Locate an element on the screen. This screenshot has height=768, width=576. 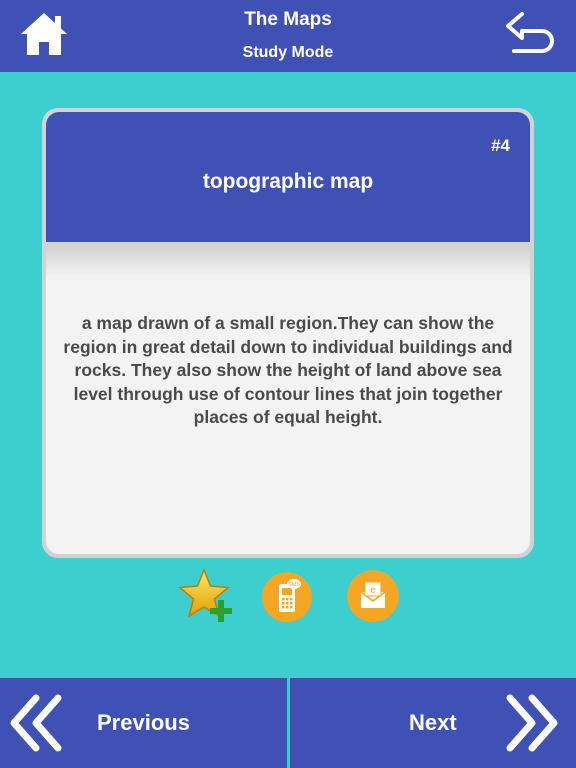
double-chevron-right-icon is located at coordinates (532, 723).